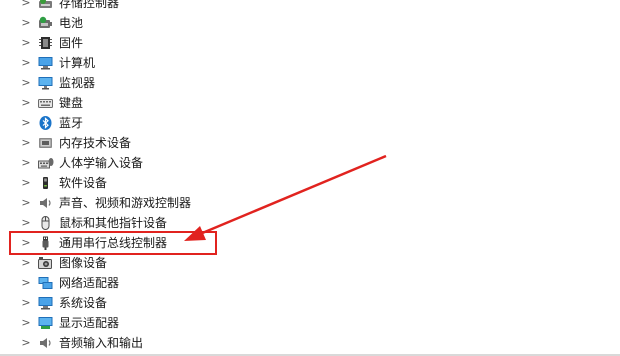 This screenshot has width=620, height=356. What do you see at coordinates (83, 183) in the screenshot?
I see `tree-item-label: 软件设备` at bounding box center [83, 183].